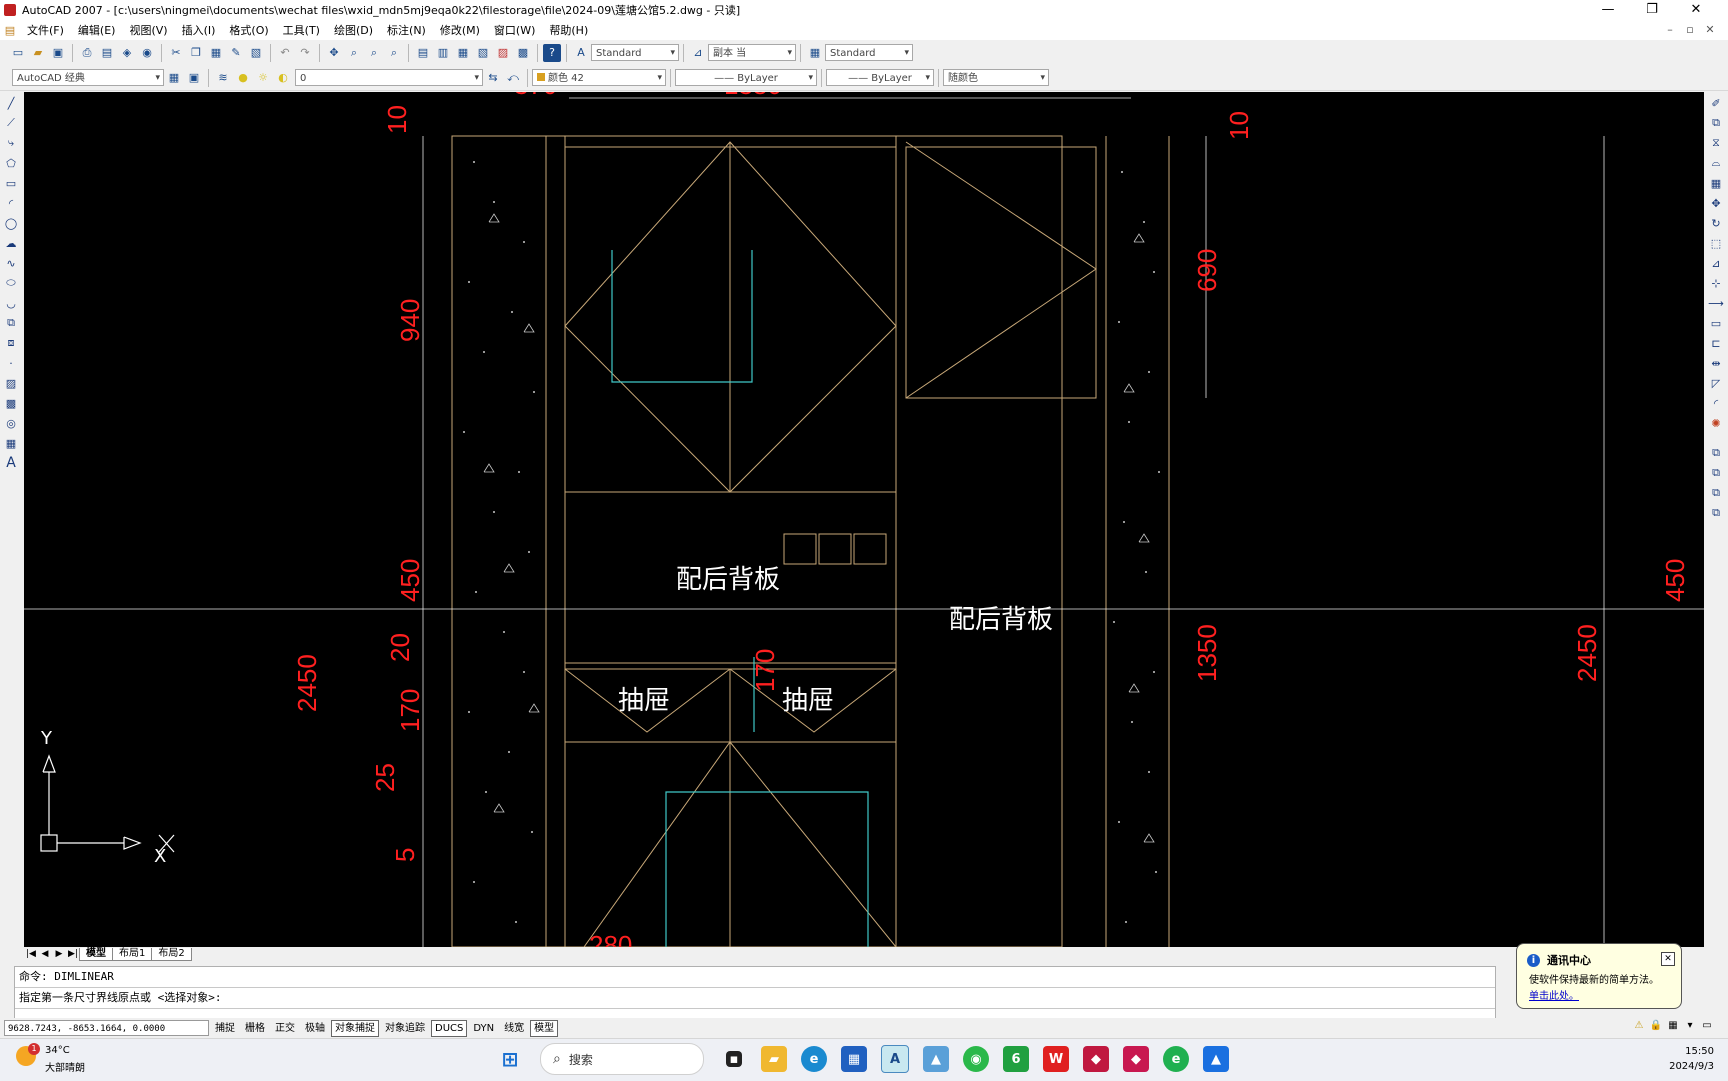  What do you see at coordinates (11, 263) in the screenshot?
I see `spline-icon: ∿` at bounding box center [11, 263].